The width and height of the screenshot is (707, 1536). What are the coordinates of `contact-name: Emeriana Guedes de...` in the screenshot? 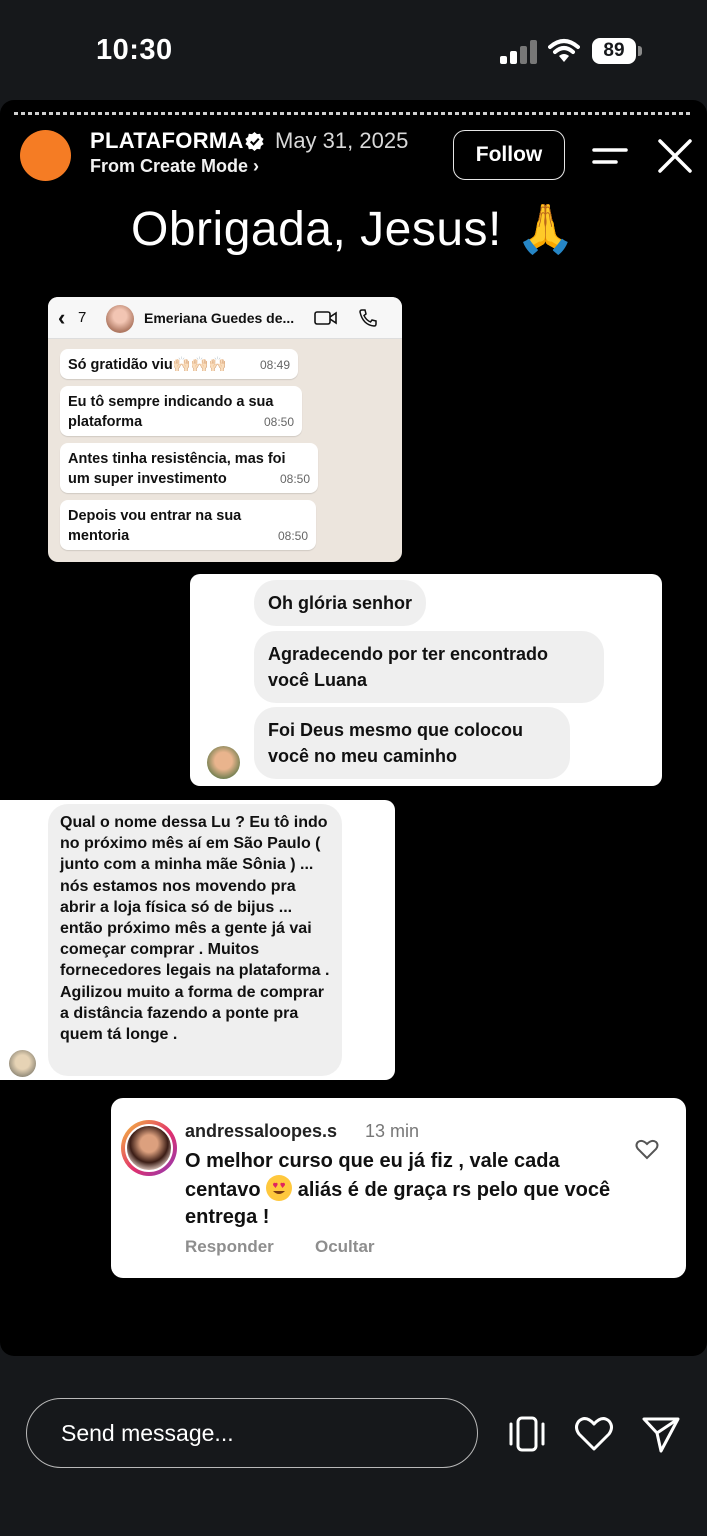 It's located at (219, 318).